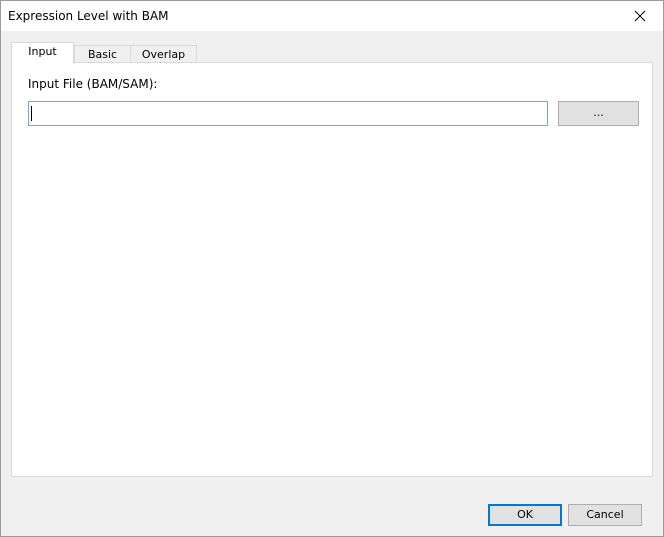  Describe the element at coordinates (88, 16) in the screenshot. I see `window-title: Expression Level with BAM` at that location.